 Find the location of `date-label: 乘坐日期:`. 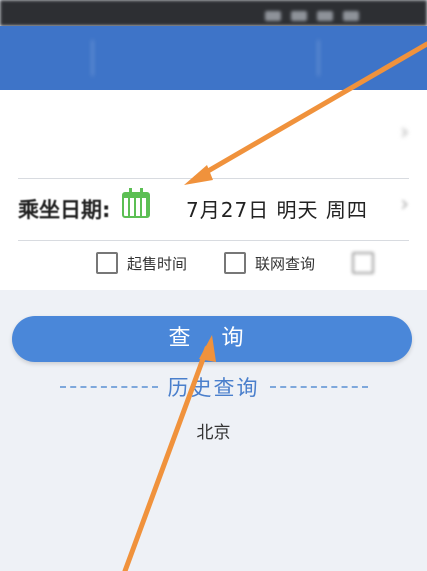

date-label: 乘坐日期: is located at coordinates (64, 210).